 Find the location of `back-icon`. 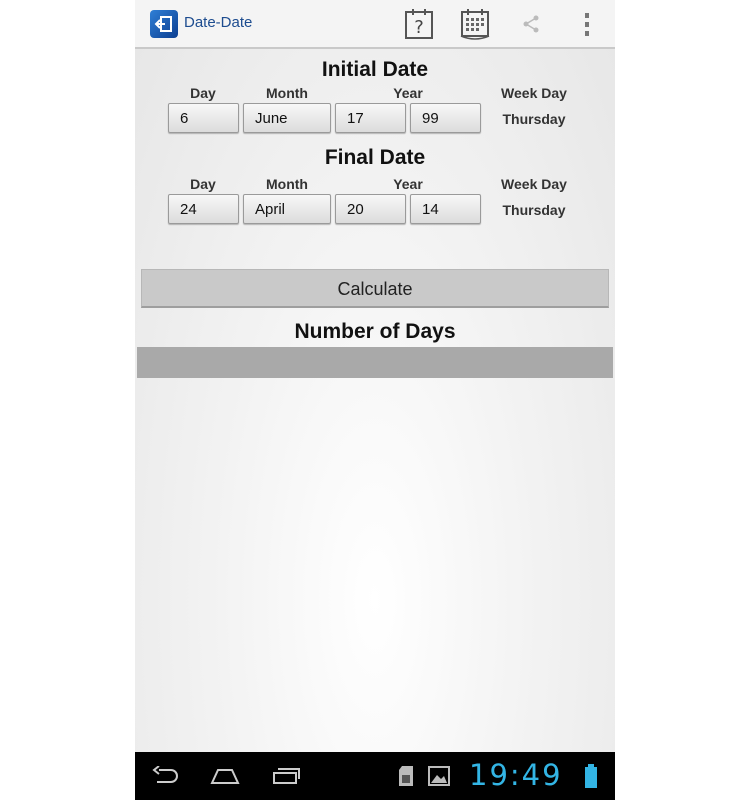

back-icon is located at coordinates (165, 776).